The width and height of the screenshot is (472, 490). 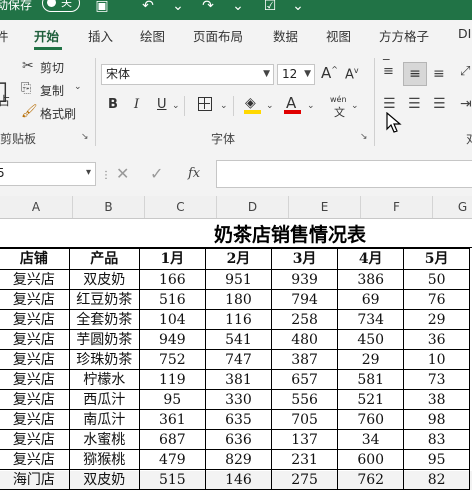 I want to click on formula-input, so click(x=344, y=174).